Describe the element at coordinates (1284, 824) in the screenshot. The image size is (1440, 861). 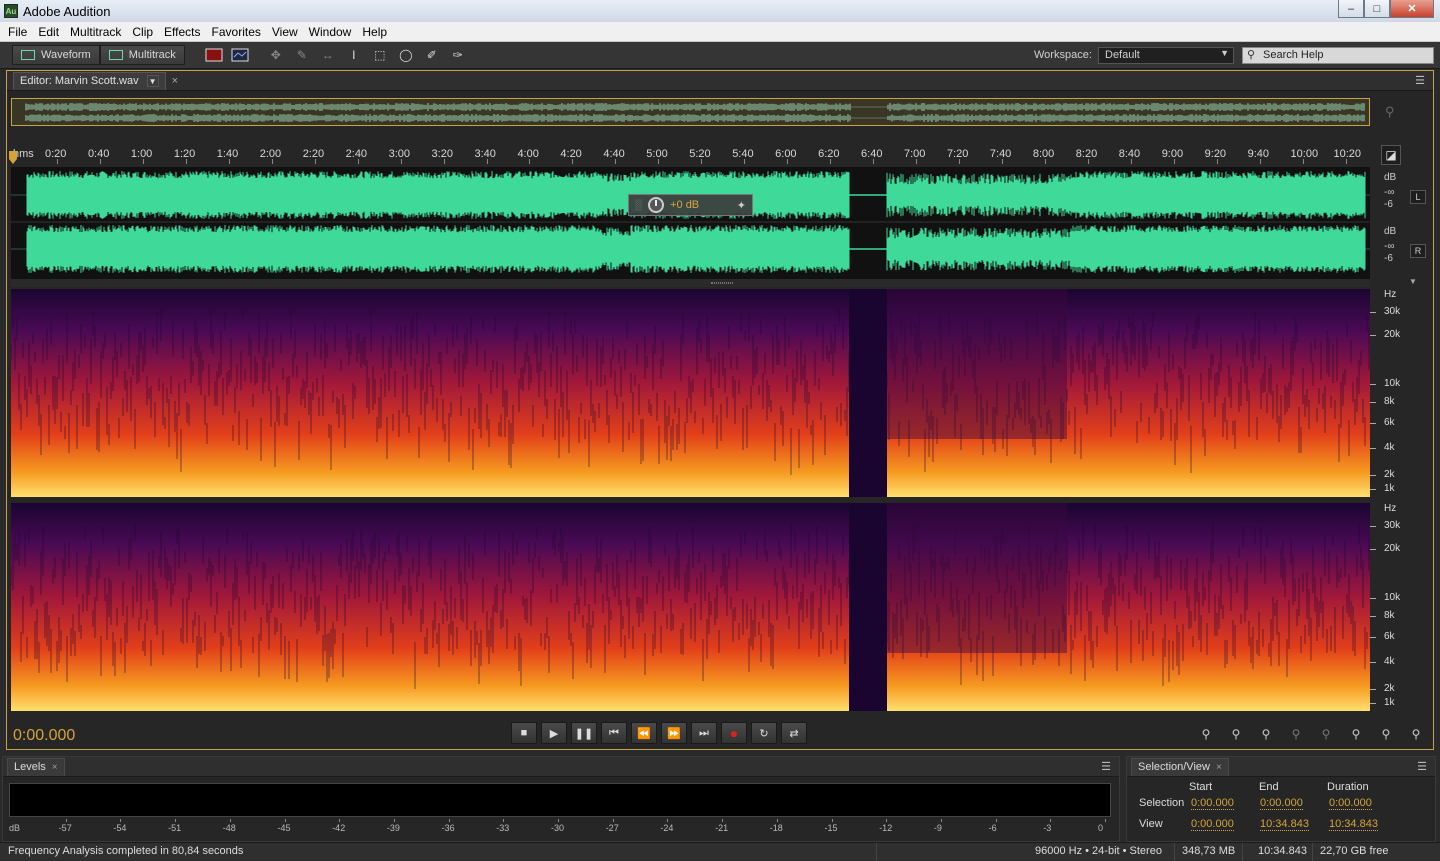
I see `view-end-field: 10:34.843` at that location.